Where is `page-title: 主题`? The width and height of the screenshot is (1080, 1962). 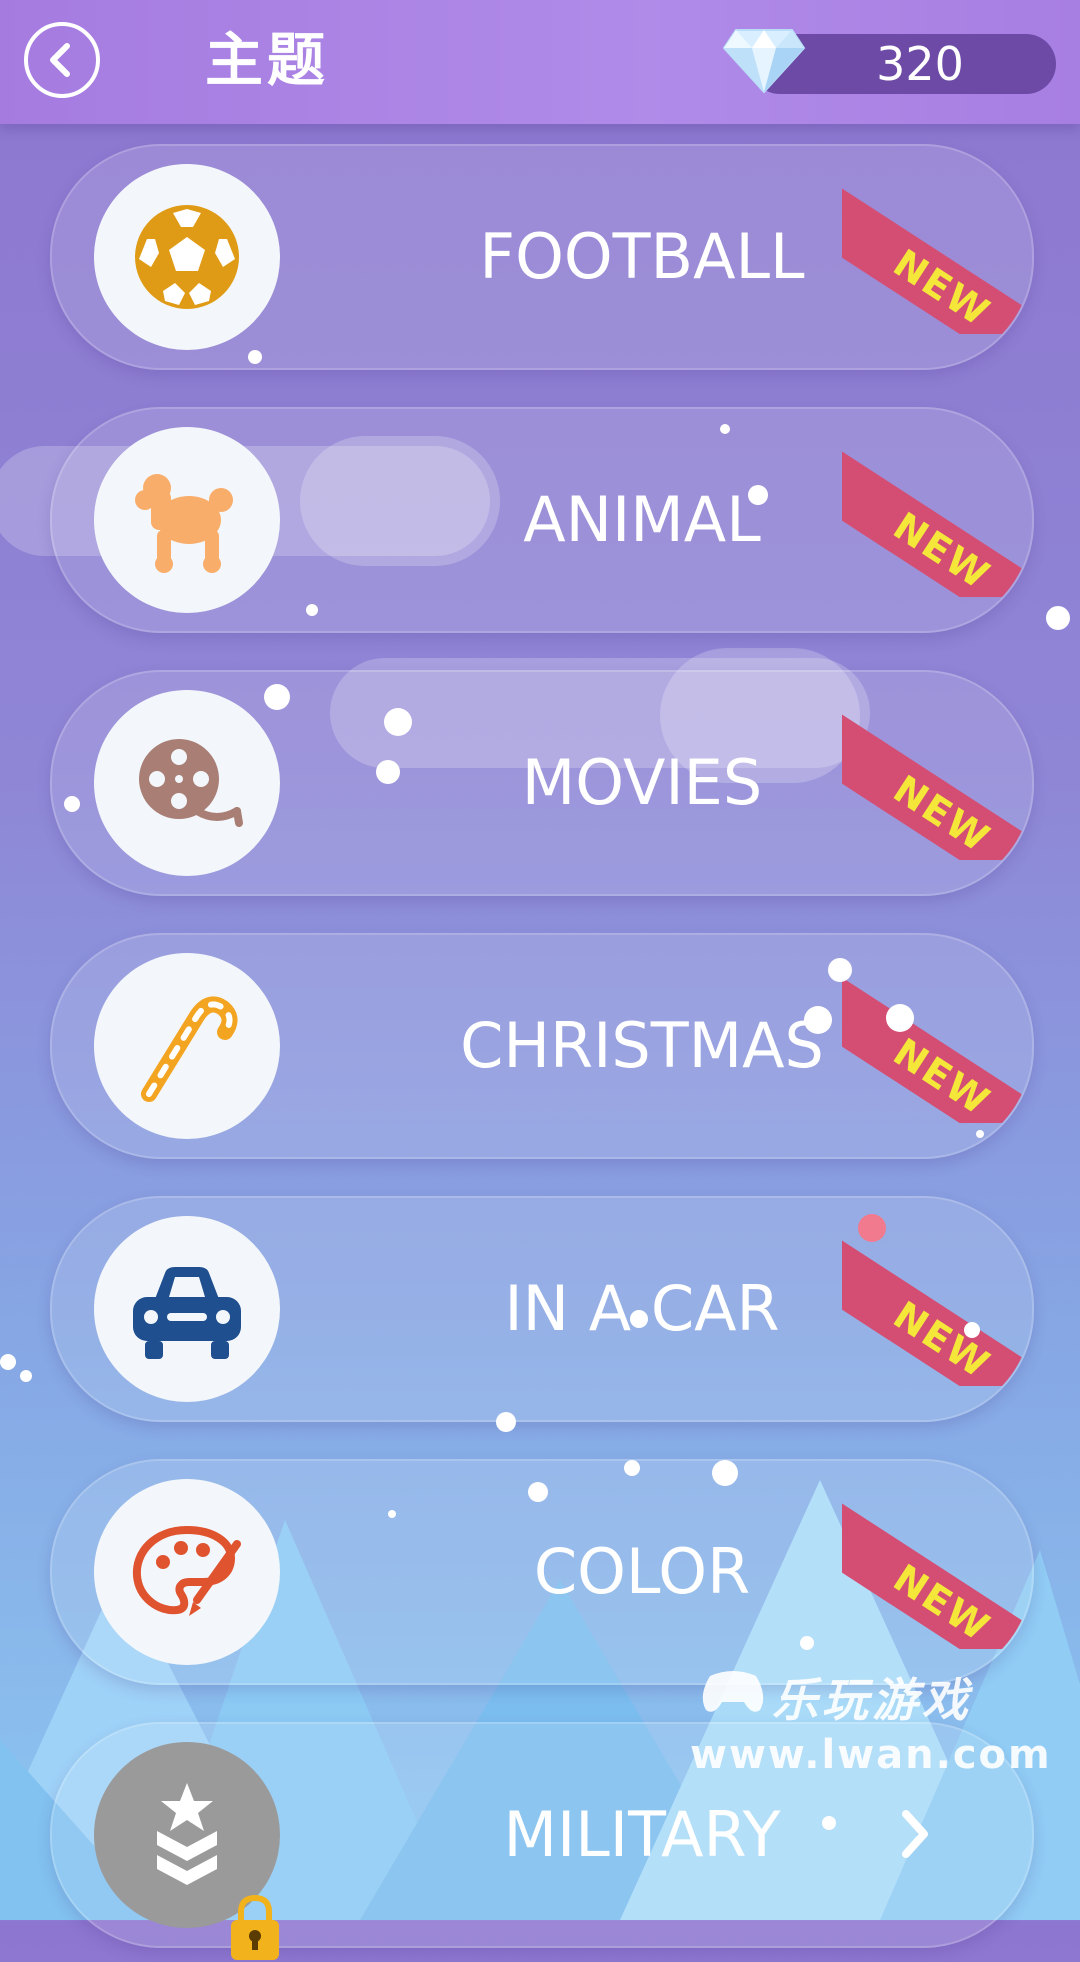
page-title: 主题 is located at coordinates (267, 60).